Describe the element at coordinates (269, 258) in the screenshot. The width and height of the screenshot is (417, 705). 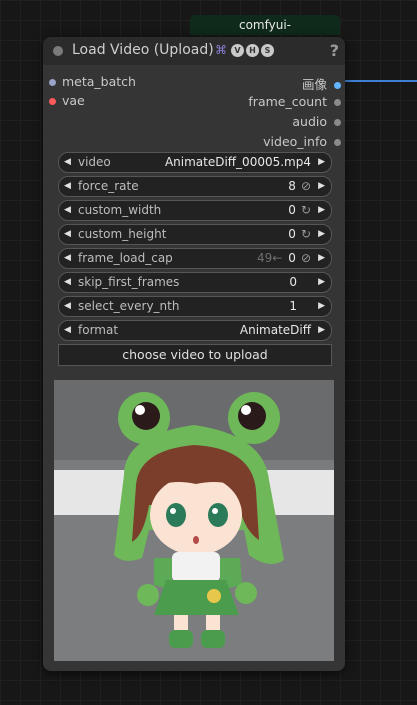
I see `ghost-hint: 49←` at that location.